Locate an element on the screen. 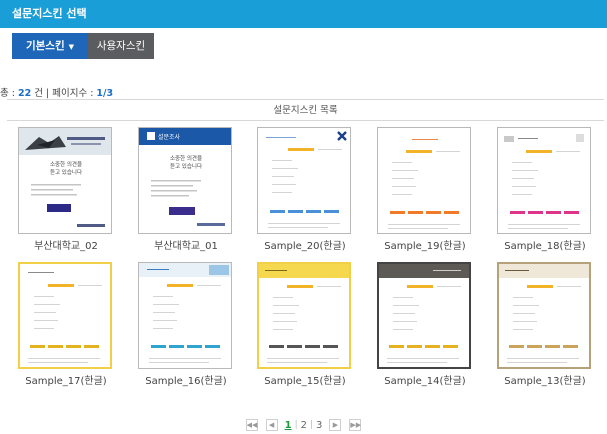  skin-tabs: 기본스킨 ▼ 사용자스킨 is located at coordinates (83, 46).